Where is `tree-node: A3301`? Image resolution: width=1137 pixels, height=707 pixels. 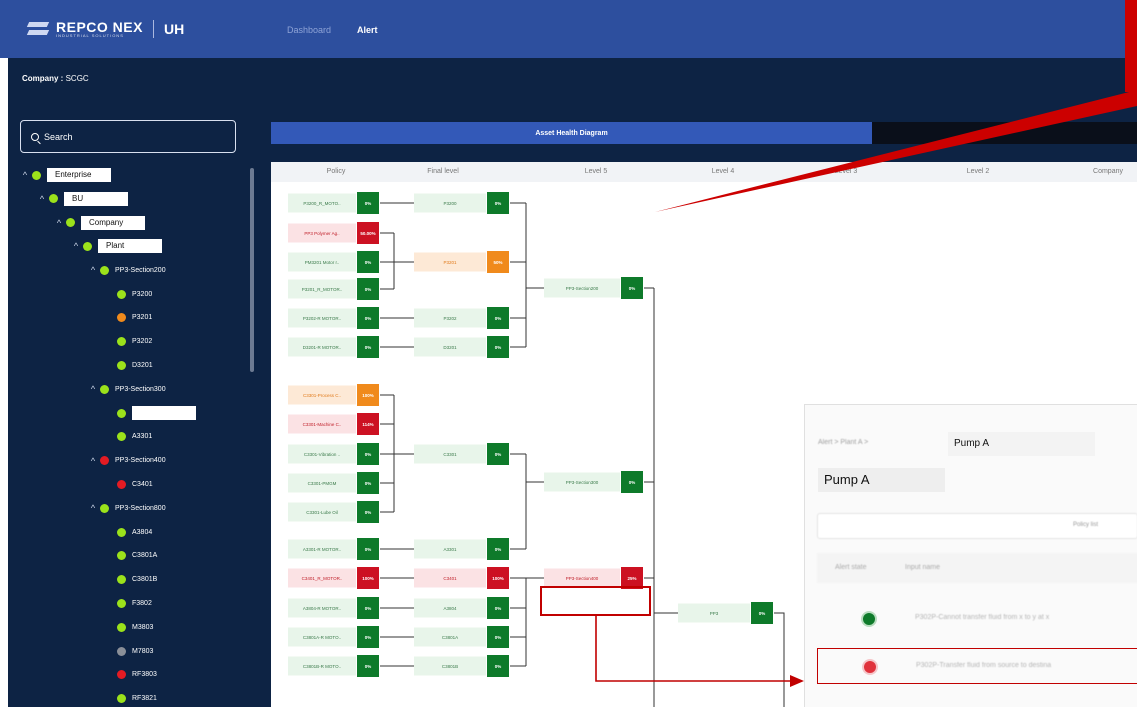
tree-node: A3301 is located at coordinates (128, 437).